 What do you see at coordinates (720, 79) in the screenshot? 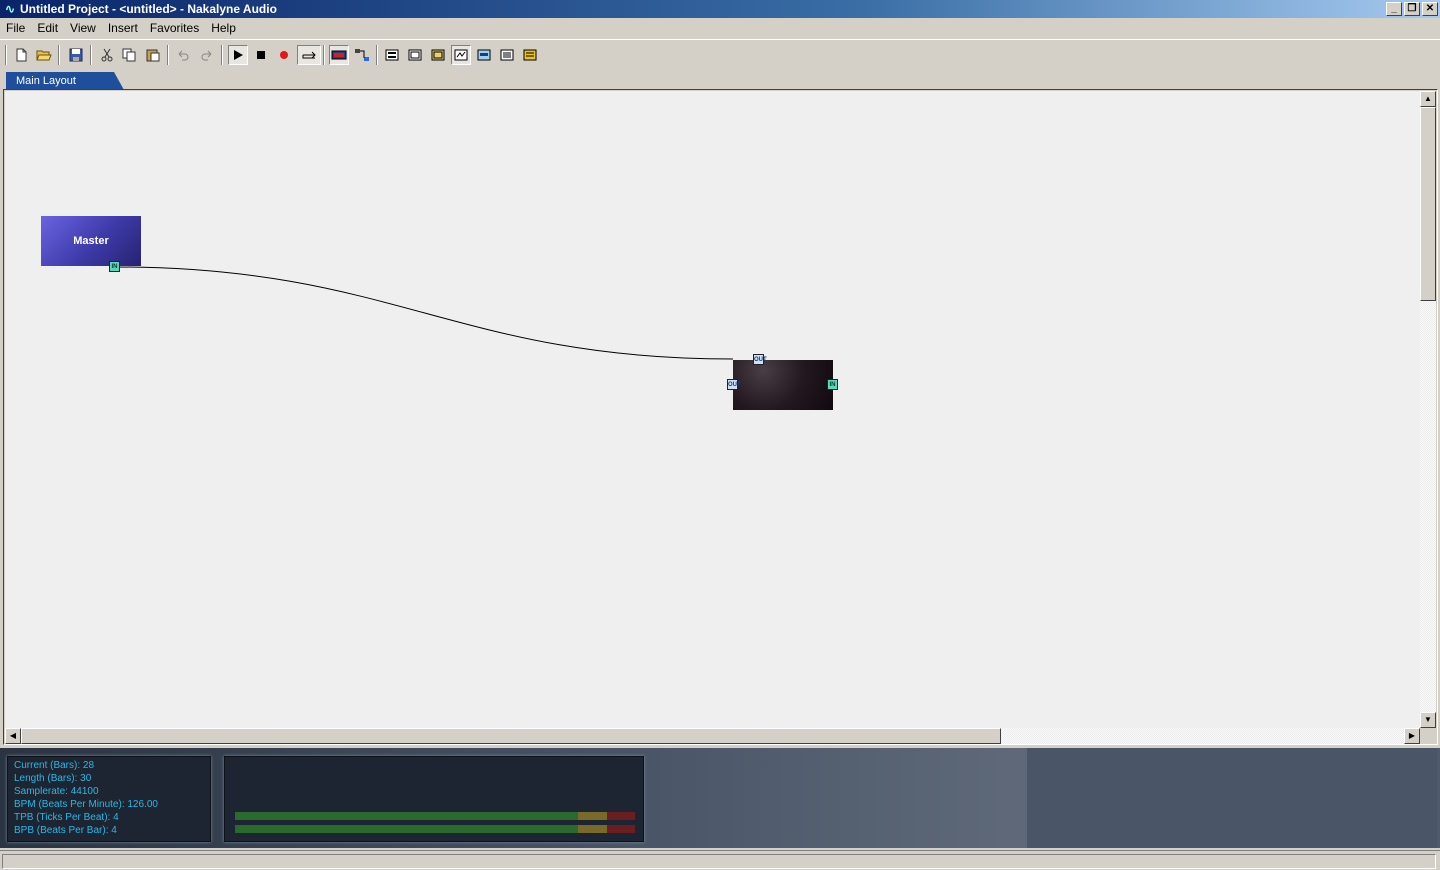
I see `tab-strip: Main Layout` at bounding box center [720, 79].